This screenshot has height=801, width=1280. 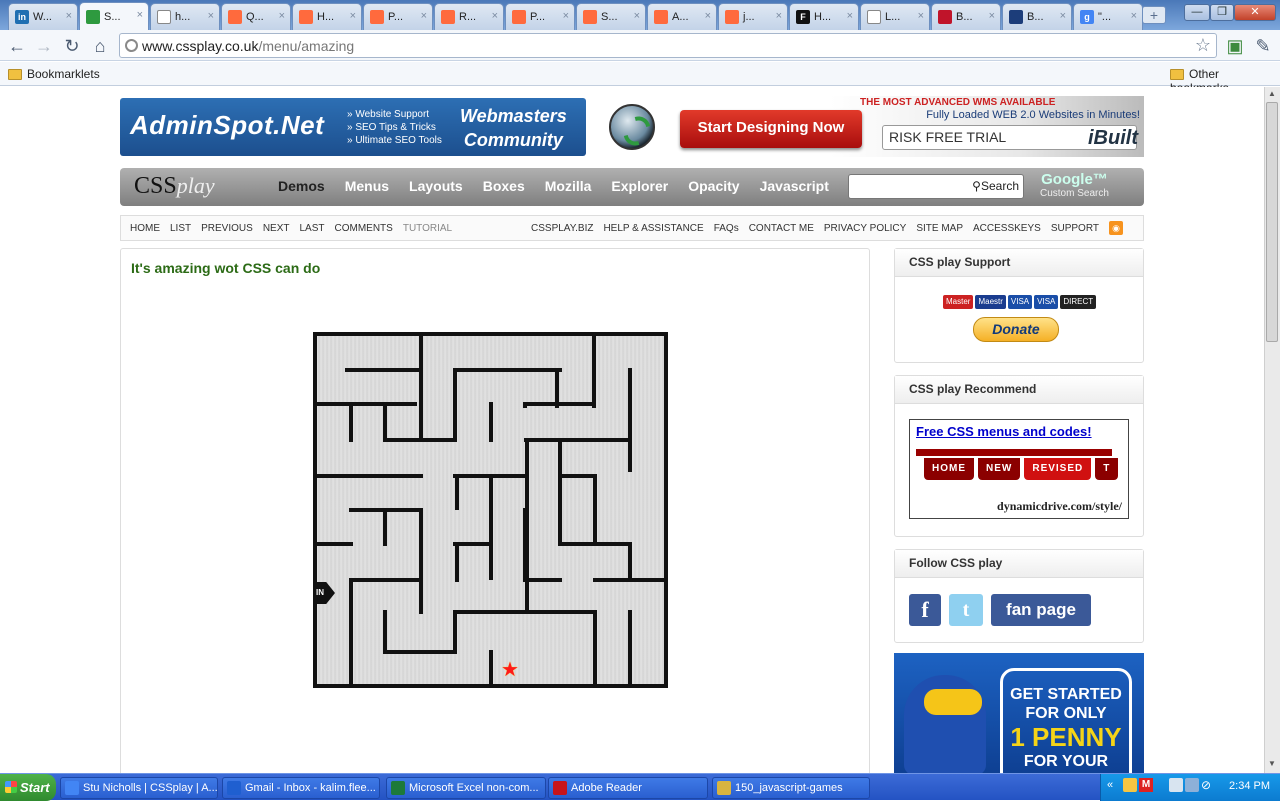 I want to click on subnav-link: HOME, so click(x=145, y=228).